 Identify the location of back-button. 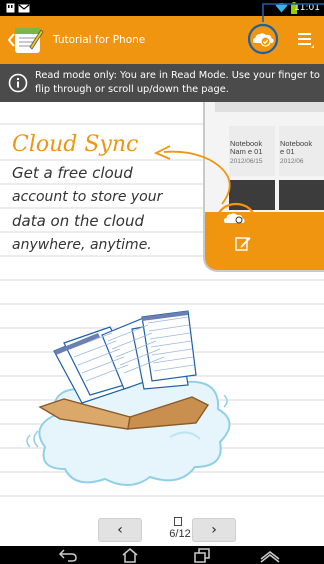
(22, 40).